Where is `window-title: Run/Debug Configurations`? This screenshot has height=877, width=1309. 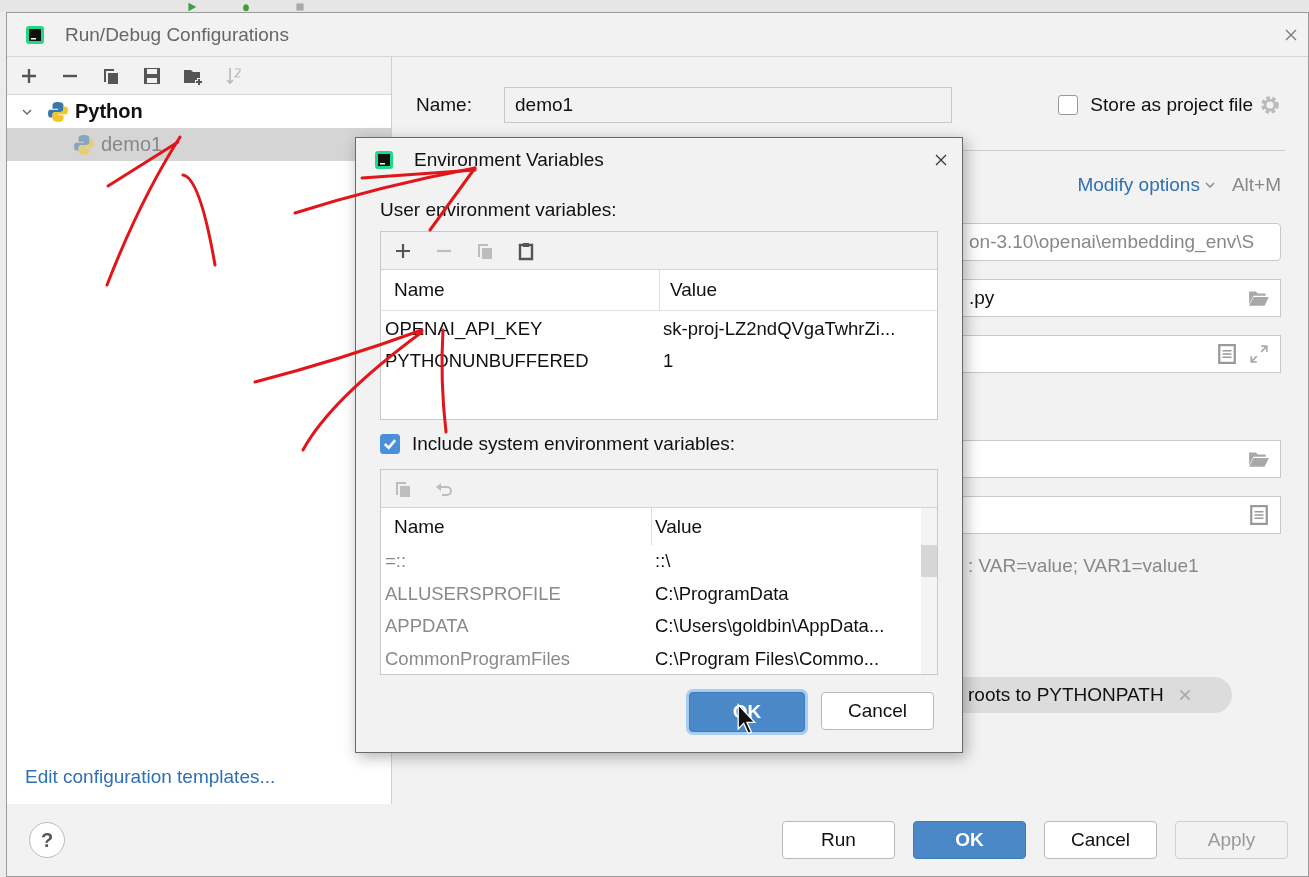
window-title: Run/Debug Configurations is located at coordinates (177, 34).